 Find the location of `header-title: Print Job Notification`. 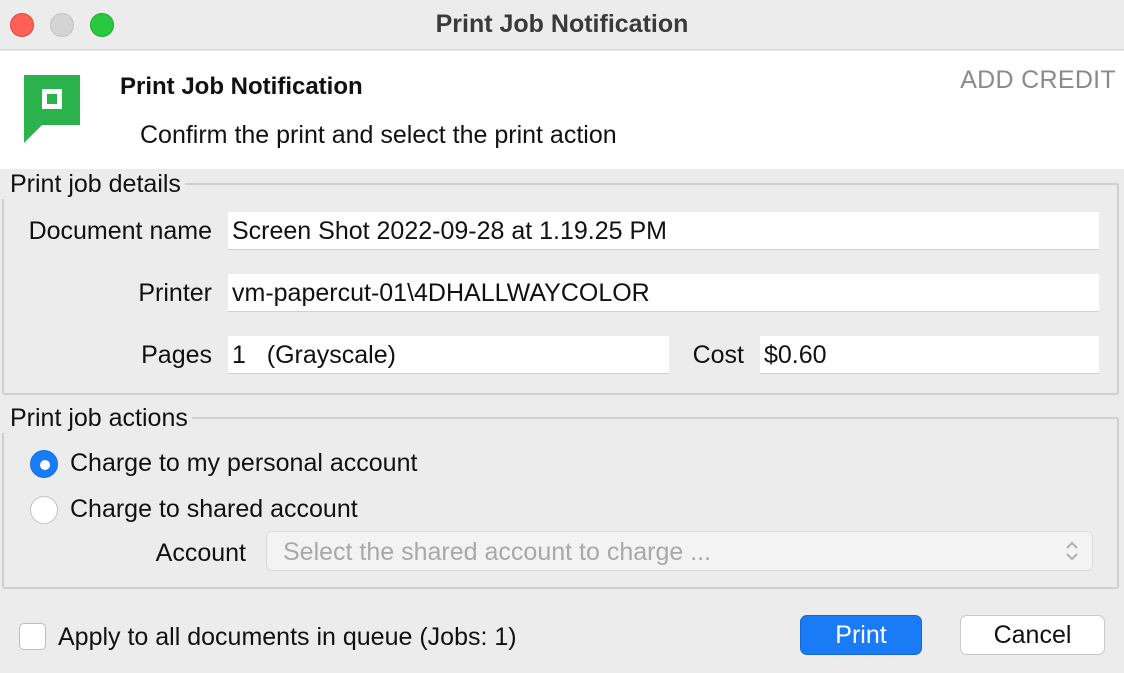

header-title: Print Job Notification is located at coordinates (241, 86).